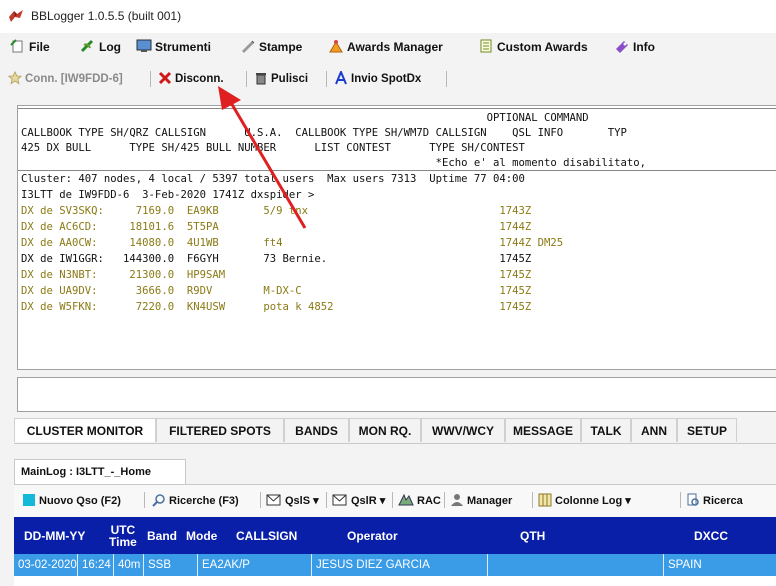 Image resolution: width=776 pixels, height=586 pixels. Describe the element at coordinates (123, 541) in the screenshot. I see `column-header-utc-line2: Time` at that location.